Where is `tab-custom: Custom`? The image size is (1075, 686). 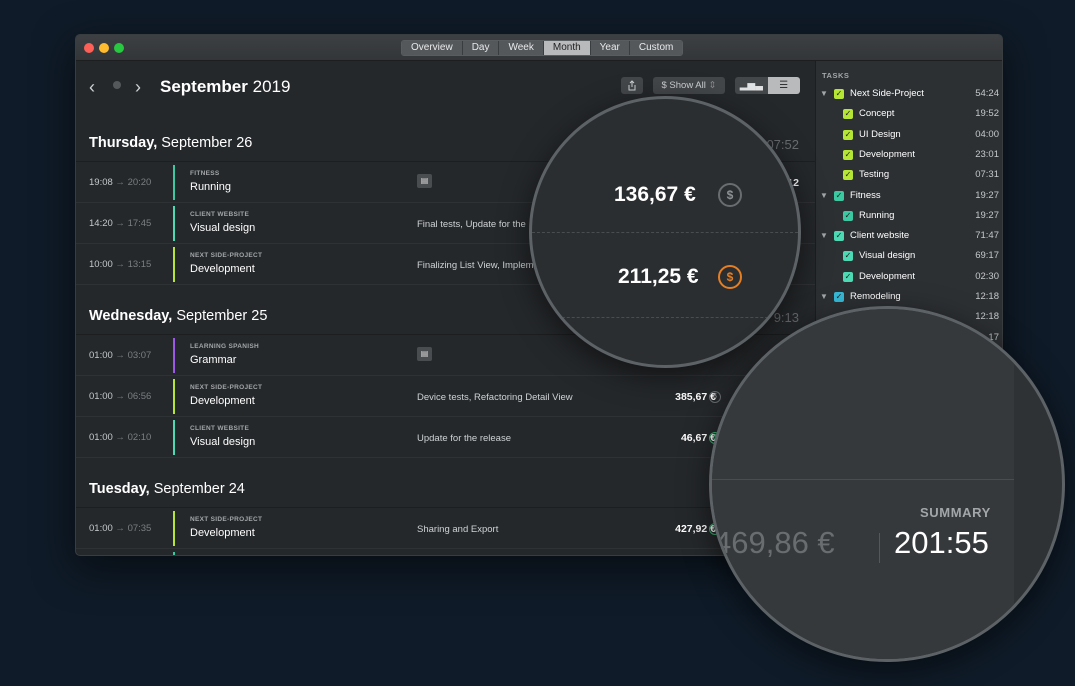 tab-custom: Custom is located at coordinates (656, 48).